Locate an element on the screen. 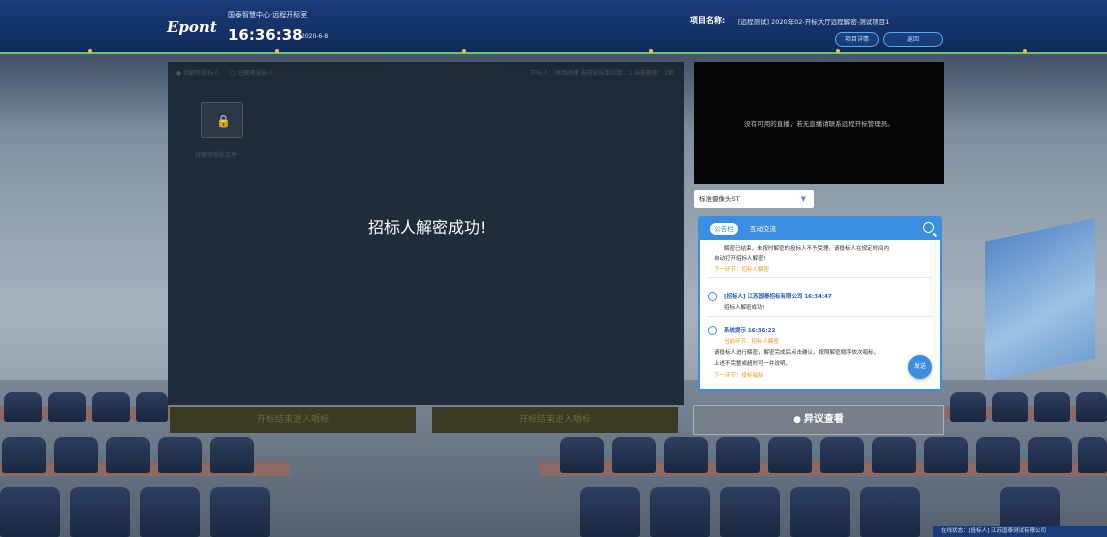 This screenshot has height=537, width=1107. online-status-bar: 在线状态：[投标人] 江苏国泰测试有限公司 is located at coordinates (1020, 531).